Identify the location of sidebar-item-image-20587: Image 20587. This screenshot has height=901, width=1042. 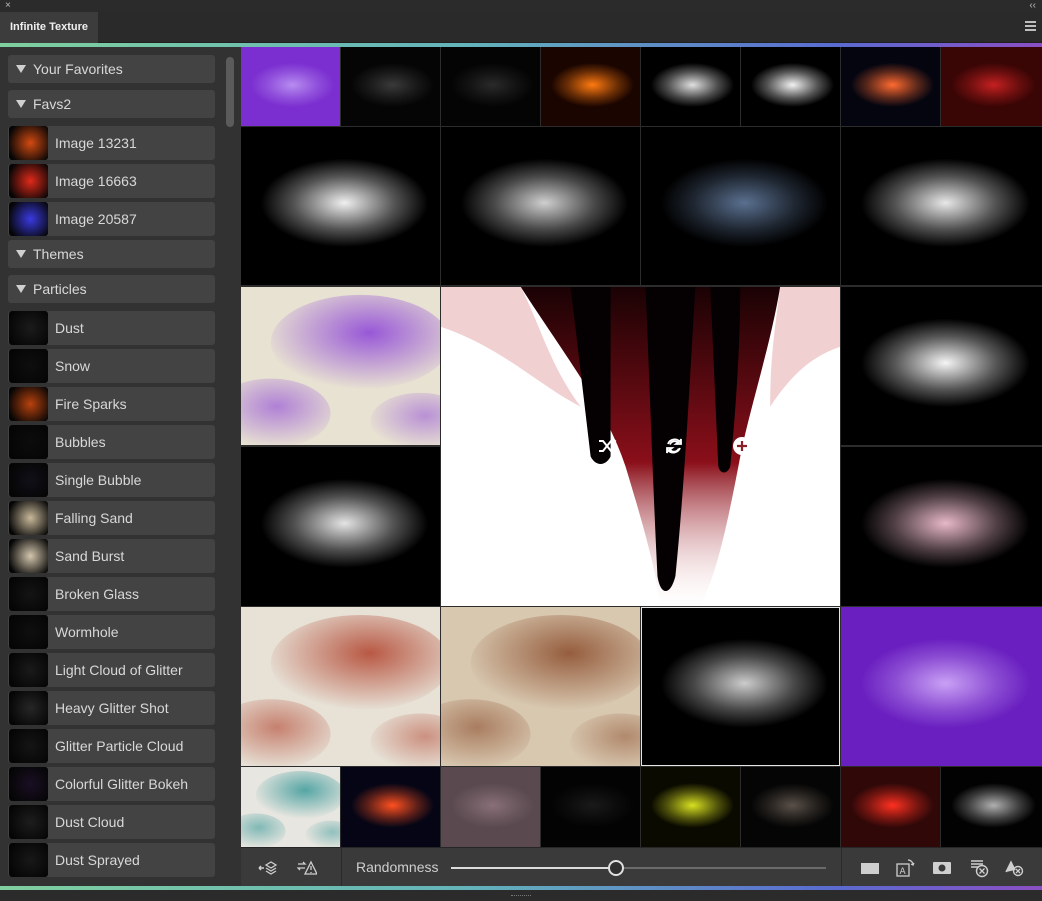
(111, 219).